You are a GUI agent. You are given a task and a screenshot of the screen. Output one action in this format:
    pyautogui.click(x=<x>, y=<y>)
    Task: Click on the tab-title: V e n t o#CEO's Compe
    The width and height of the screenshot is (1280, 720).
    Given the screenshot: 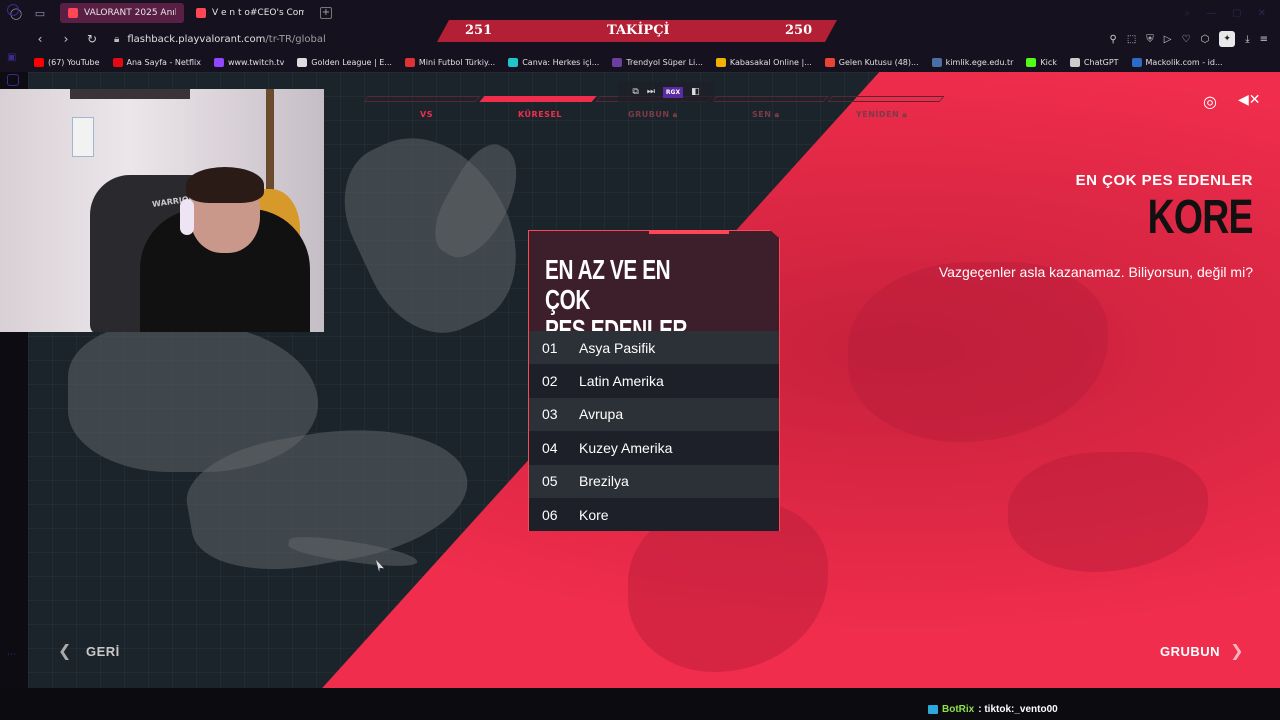 What is the action you would take?
    pyautogui.click(x=258, y=13)
    